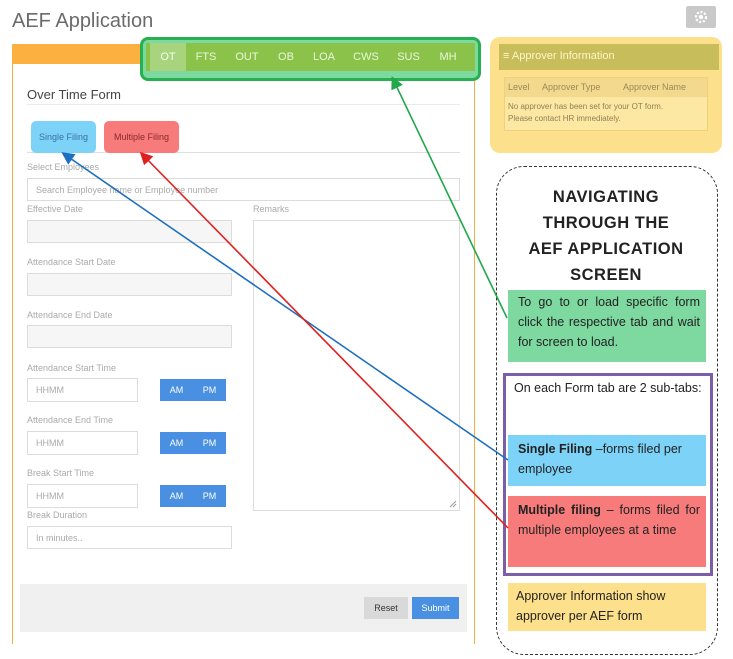  I want to click on attendance-start-date-input, so click(129, 284).